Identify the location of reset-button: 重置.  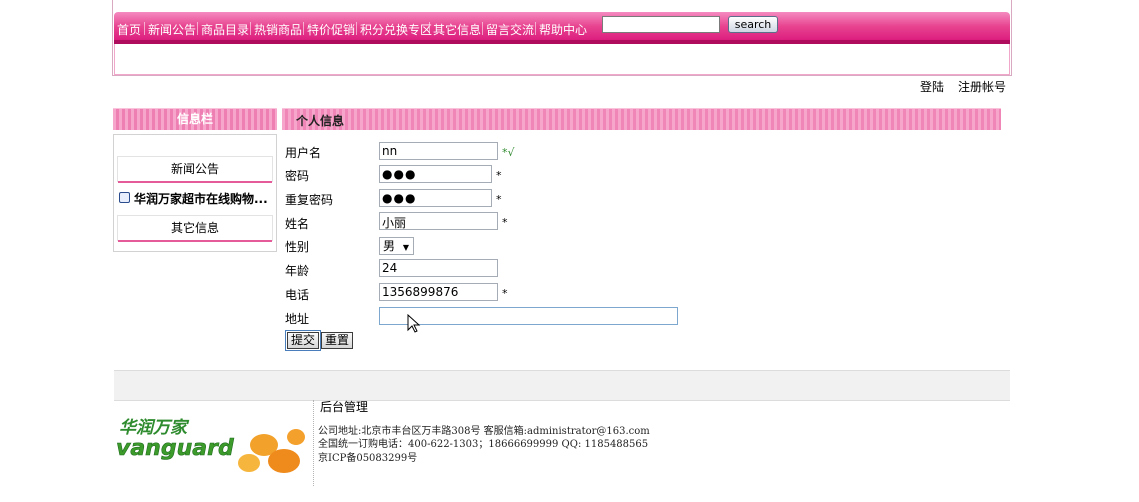
(337, 340).